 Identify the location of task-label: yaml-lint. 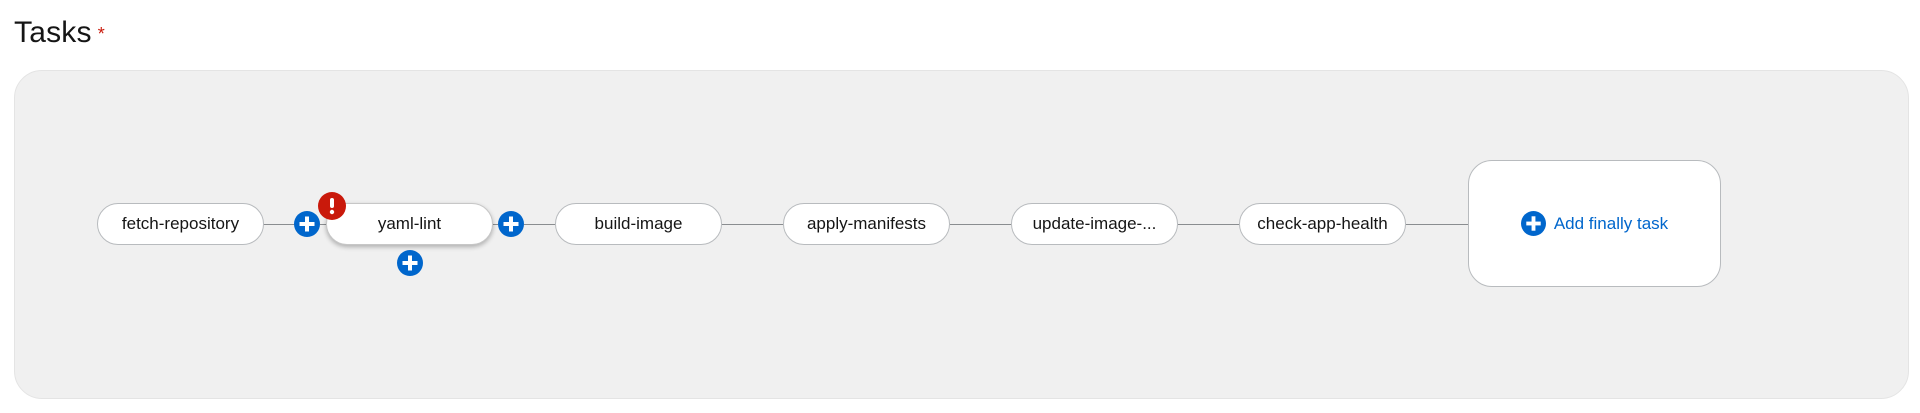
(409, 223).